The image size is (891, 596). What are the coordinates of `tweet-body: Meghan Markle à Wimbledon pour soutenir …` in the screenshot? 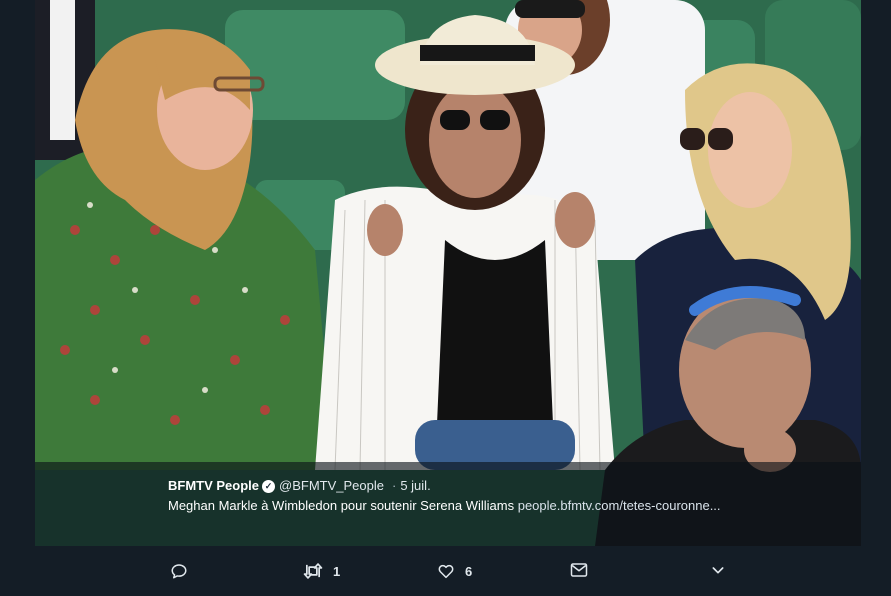 It's located at (448, 506).